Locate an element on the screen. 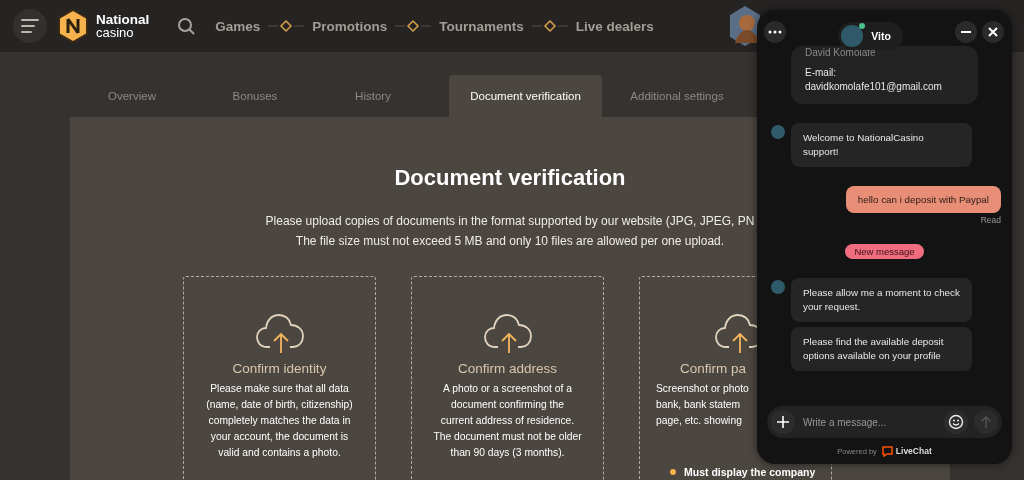  attach-button is located at coordinates (783, 422).